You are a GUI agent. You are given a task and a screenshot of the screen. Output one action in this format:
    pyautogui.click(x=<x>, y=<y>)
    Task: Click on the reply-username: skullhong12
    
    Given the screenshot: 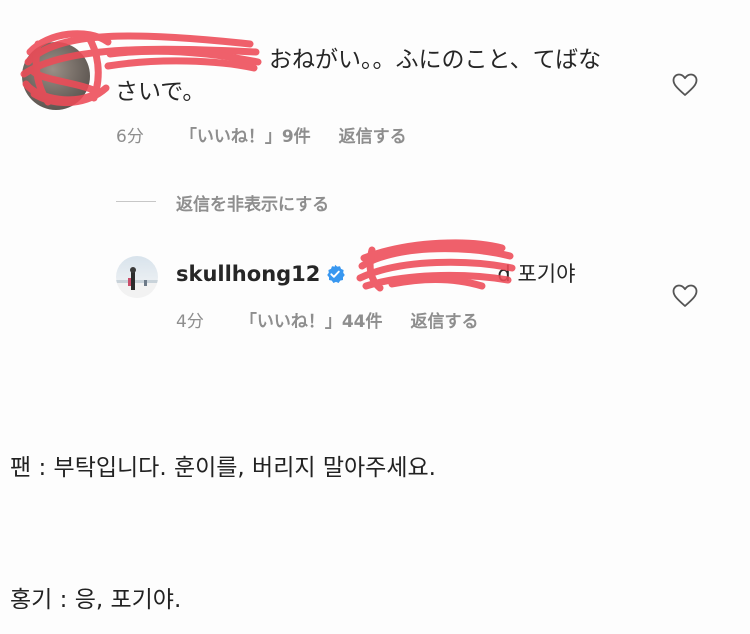 What is the action you would take?
    pyautogui.click(x=248, y=274)
    